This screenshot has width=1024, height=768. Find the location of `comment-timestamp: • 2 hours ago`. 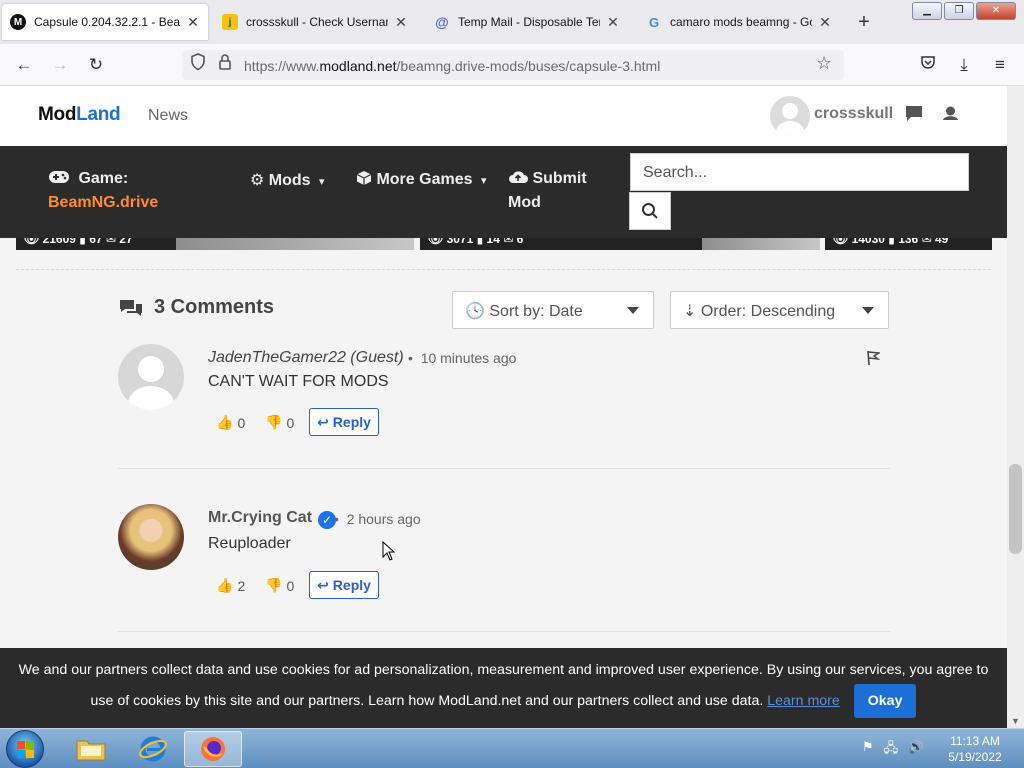

comment-timestamp: • 2 hours ago is located at coordinates (377, 519).